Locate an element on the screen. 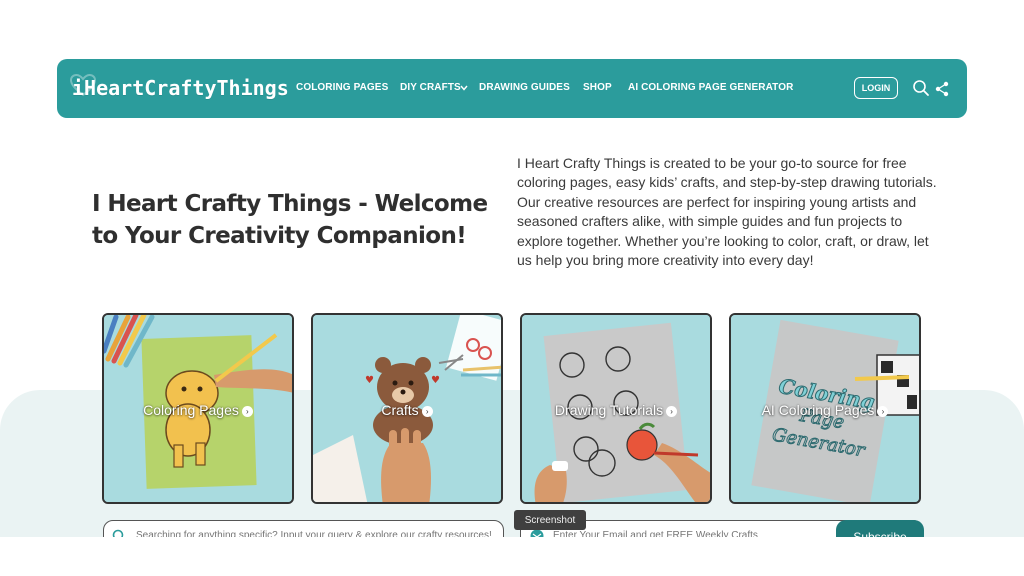 The image size is (1024, 576). card-label: Drawing Tutorials › is located at coordinates (616, 410).